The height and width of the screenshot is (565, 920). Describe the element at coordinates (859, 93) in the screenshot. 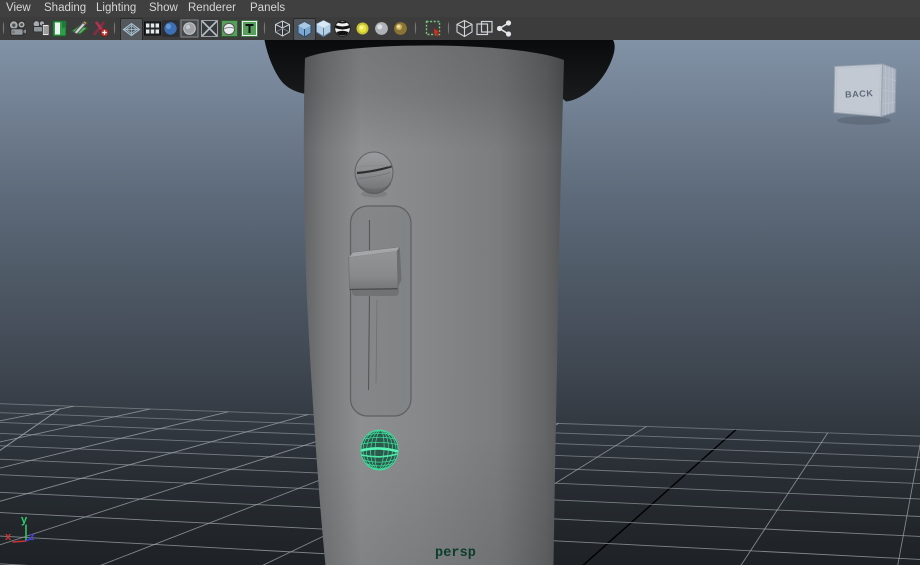

I see `svg-text: BACK` at that location.